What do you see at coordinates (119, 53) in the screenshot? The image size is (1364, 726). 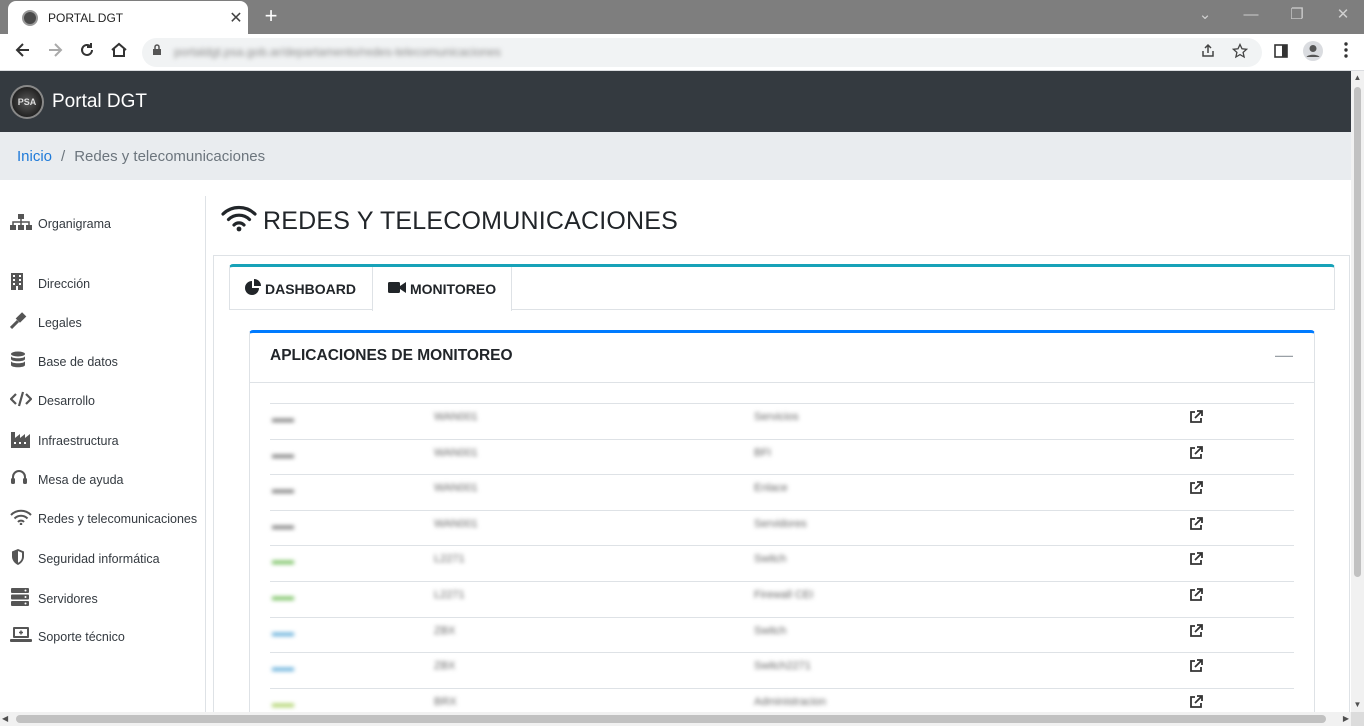 I see `home-icon` at bounding box center [119, 53].